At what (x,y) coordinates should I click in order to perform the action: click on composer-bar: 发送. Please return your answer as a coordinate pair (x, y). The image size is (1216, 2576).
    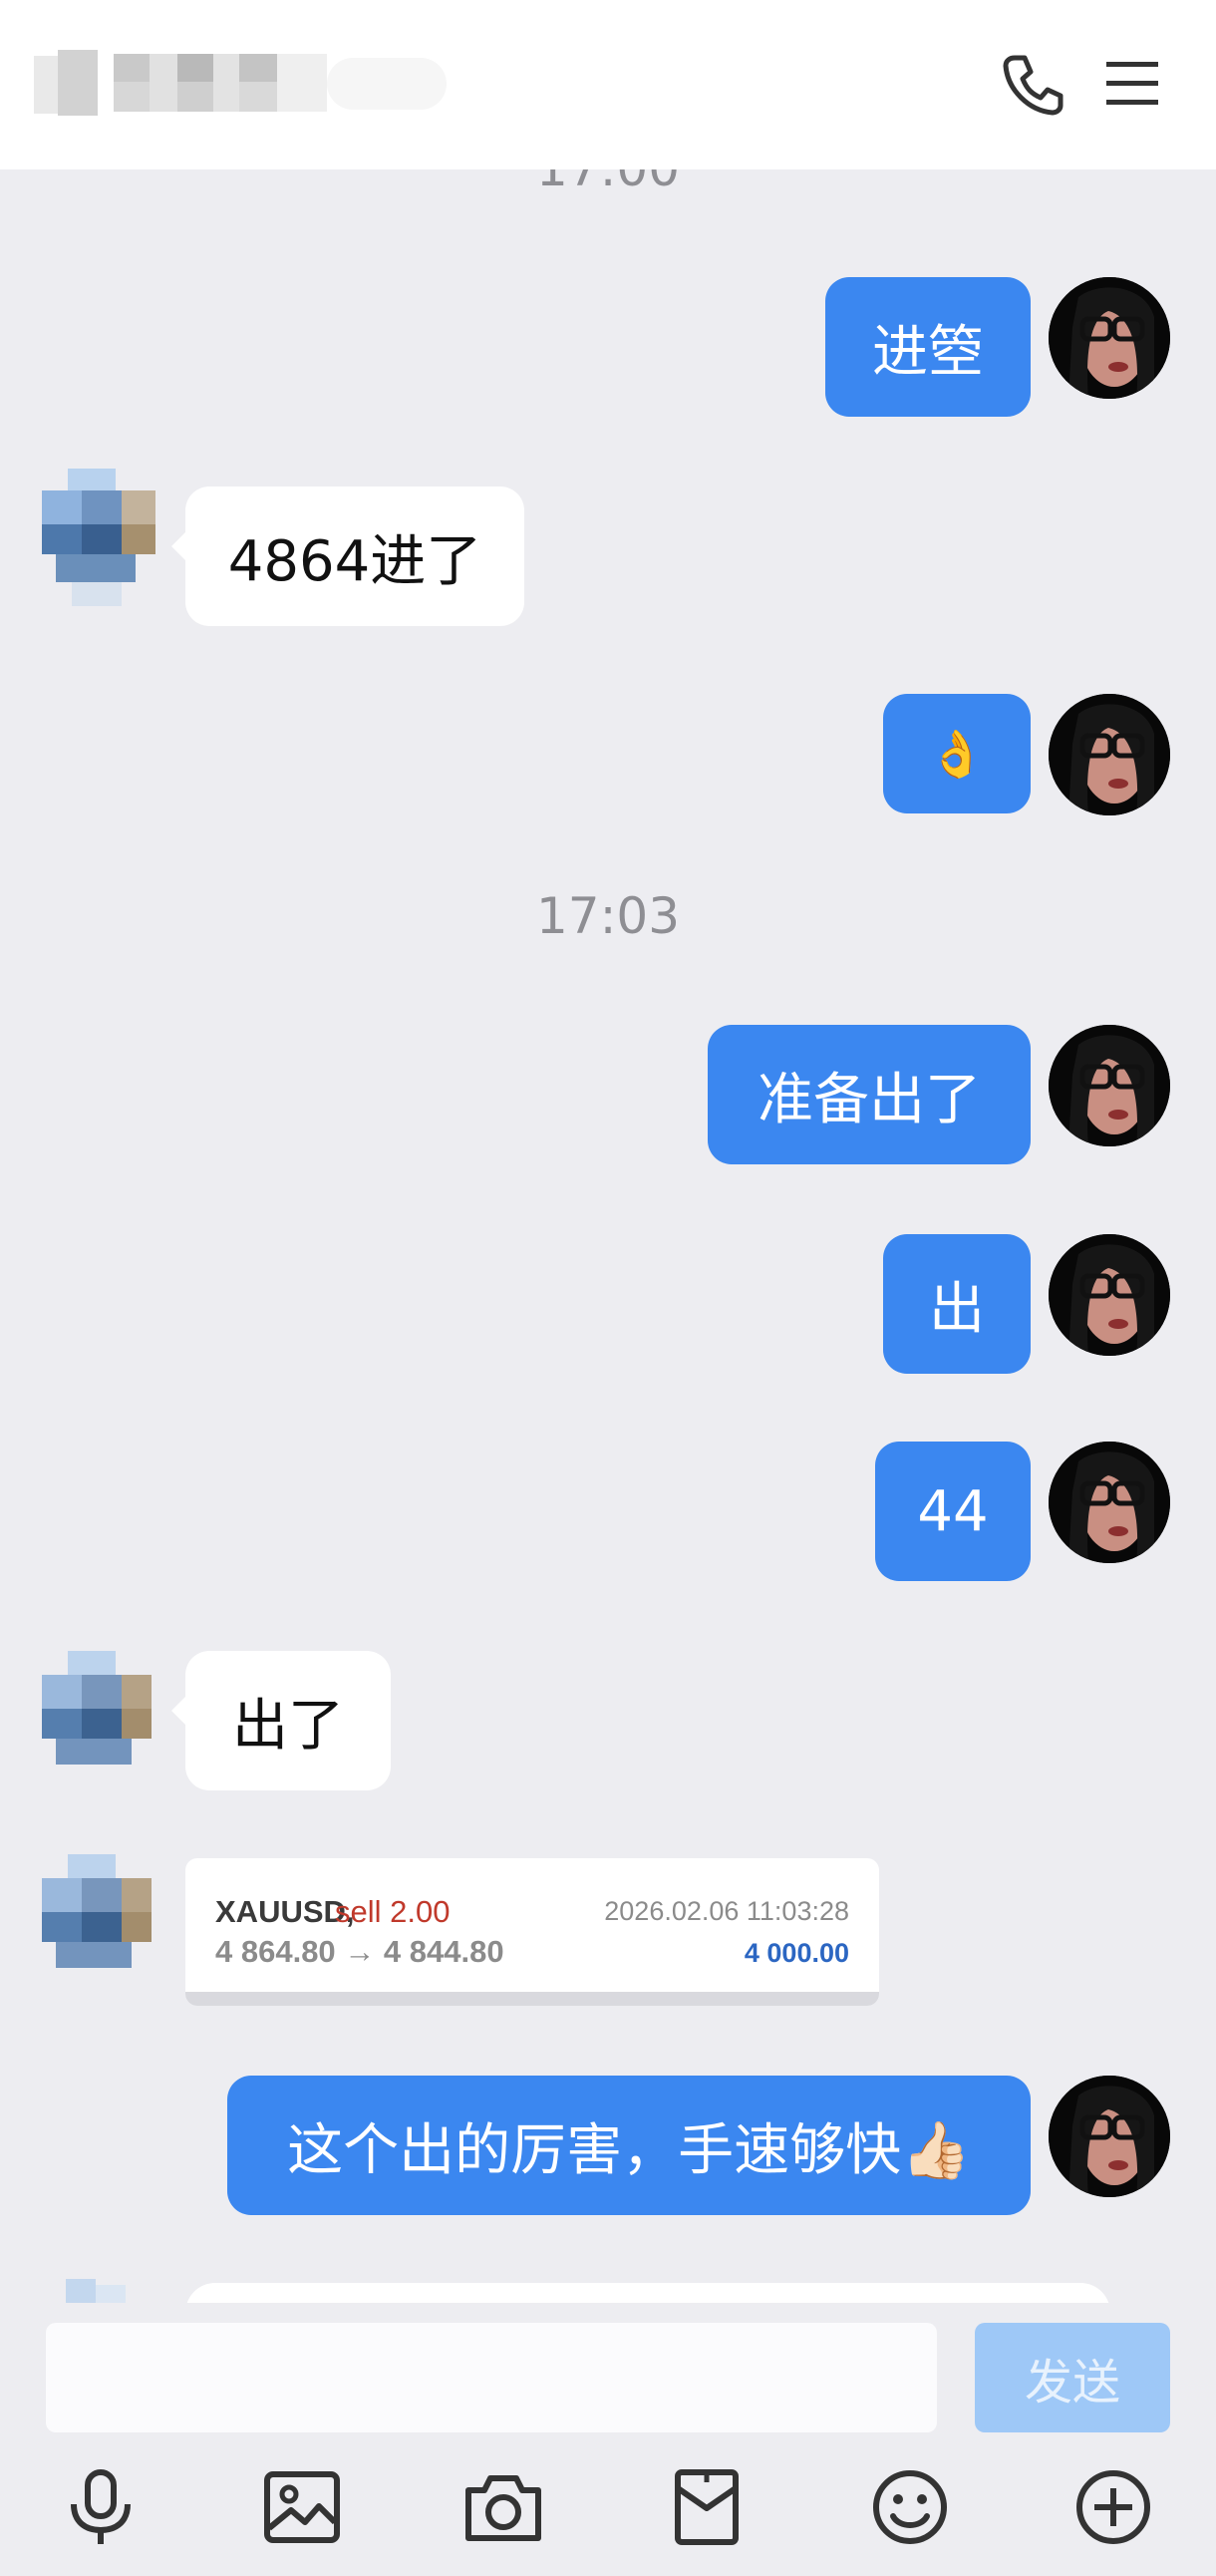
    Looking at the image, I should click on (608, 2439).